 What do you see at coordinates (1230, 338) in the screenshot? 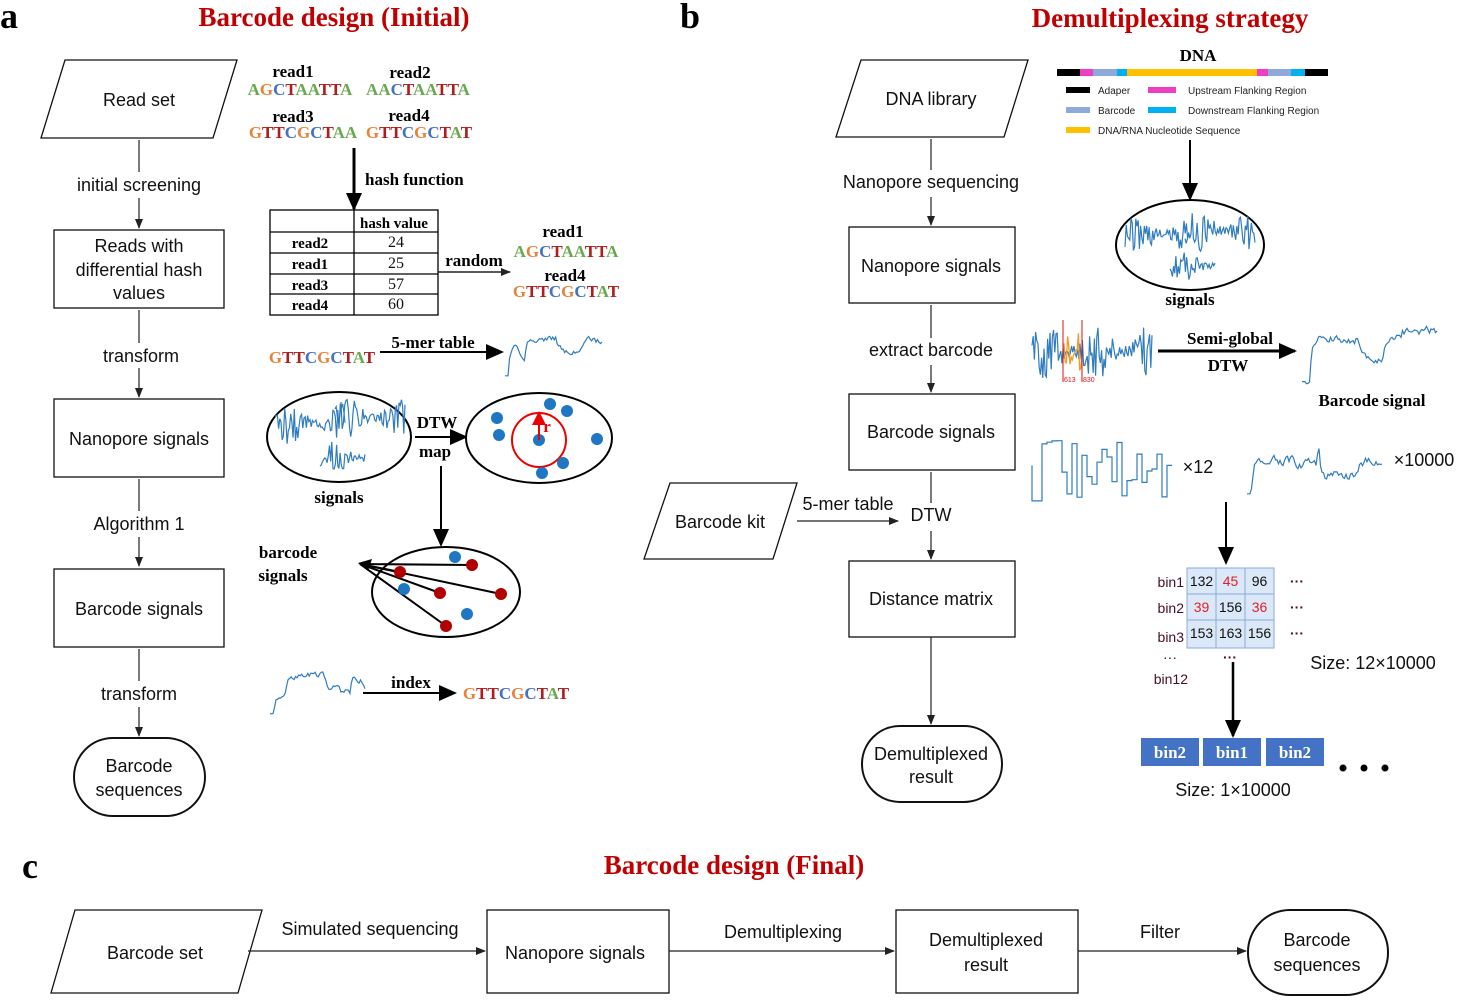
I see `semi-global-label: Semi-global` at bounding box center [1230, 338].